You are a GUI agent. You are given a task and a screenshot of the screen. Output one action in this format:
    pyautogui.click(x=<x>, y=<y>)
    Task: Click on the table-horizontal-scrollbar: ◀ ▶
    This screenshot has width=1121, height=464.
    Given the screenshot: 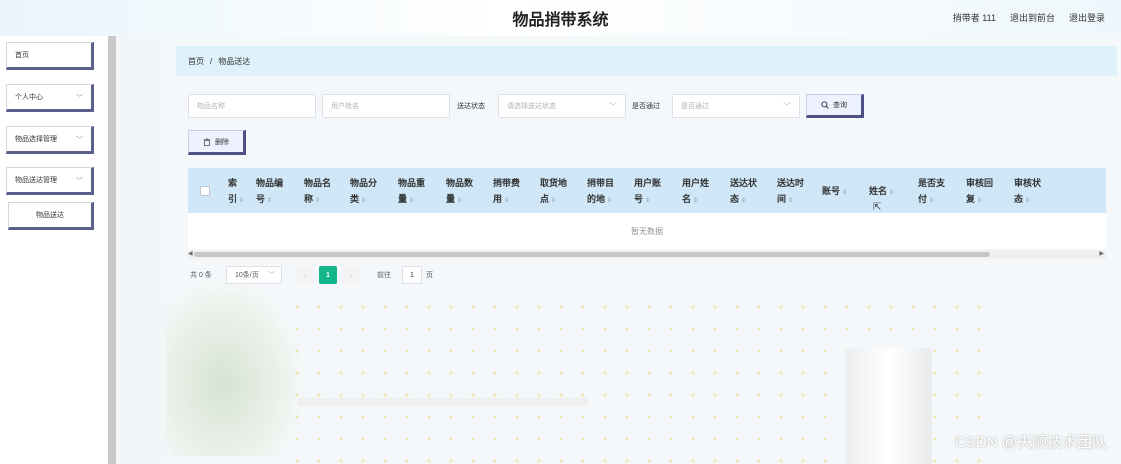 What is the action you would take?
    pyautogui.click(x=647, y=254)
    